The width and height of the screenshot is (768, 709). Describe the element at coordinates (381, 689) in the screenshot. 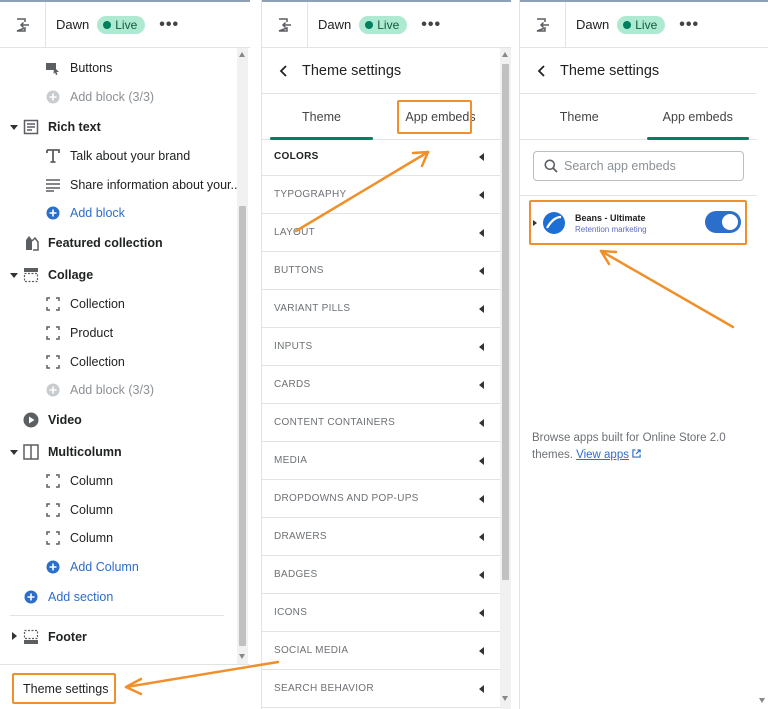

I see `setting-row: SEARCH BEHAVIOR` at that location.